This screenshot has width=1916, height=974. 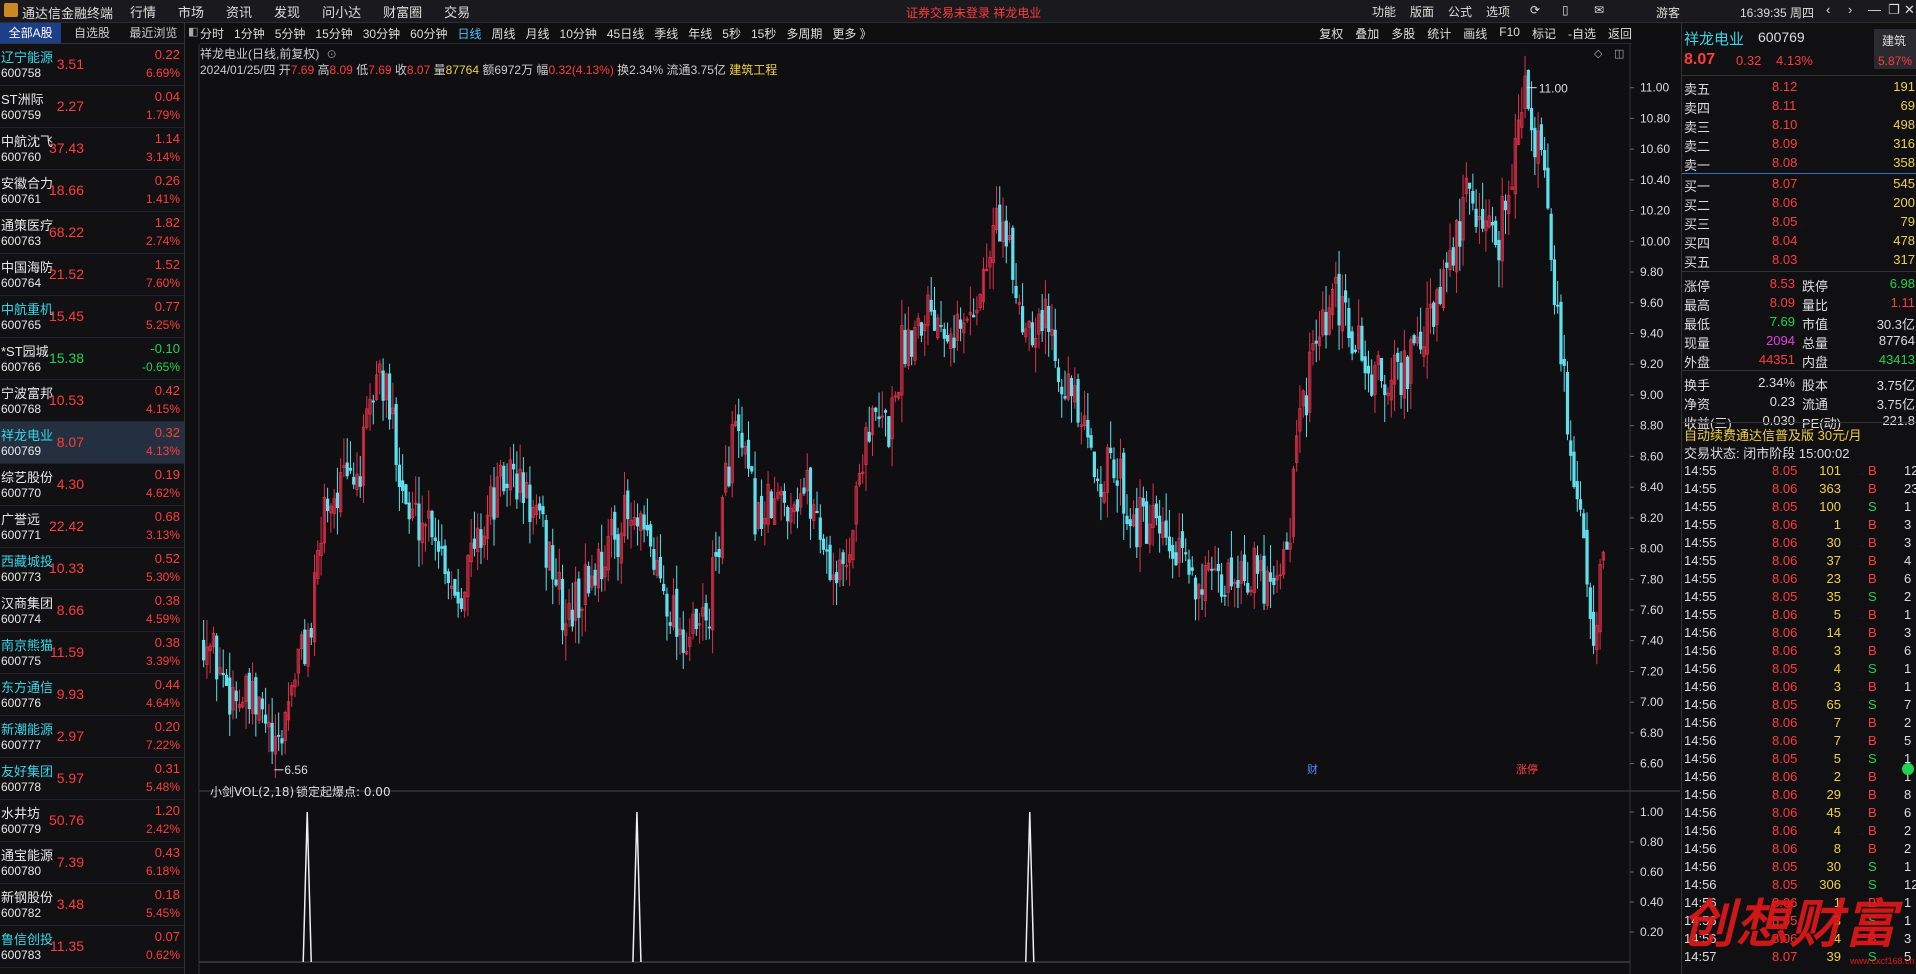 What do you see at coordinates (625, 33) in the screenshot?
I see `period-tab: 45日线` at bounding box center [625, 33].